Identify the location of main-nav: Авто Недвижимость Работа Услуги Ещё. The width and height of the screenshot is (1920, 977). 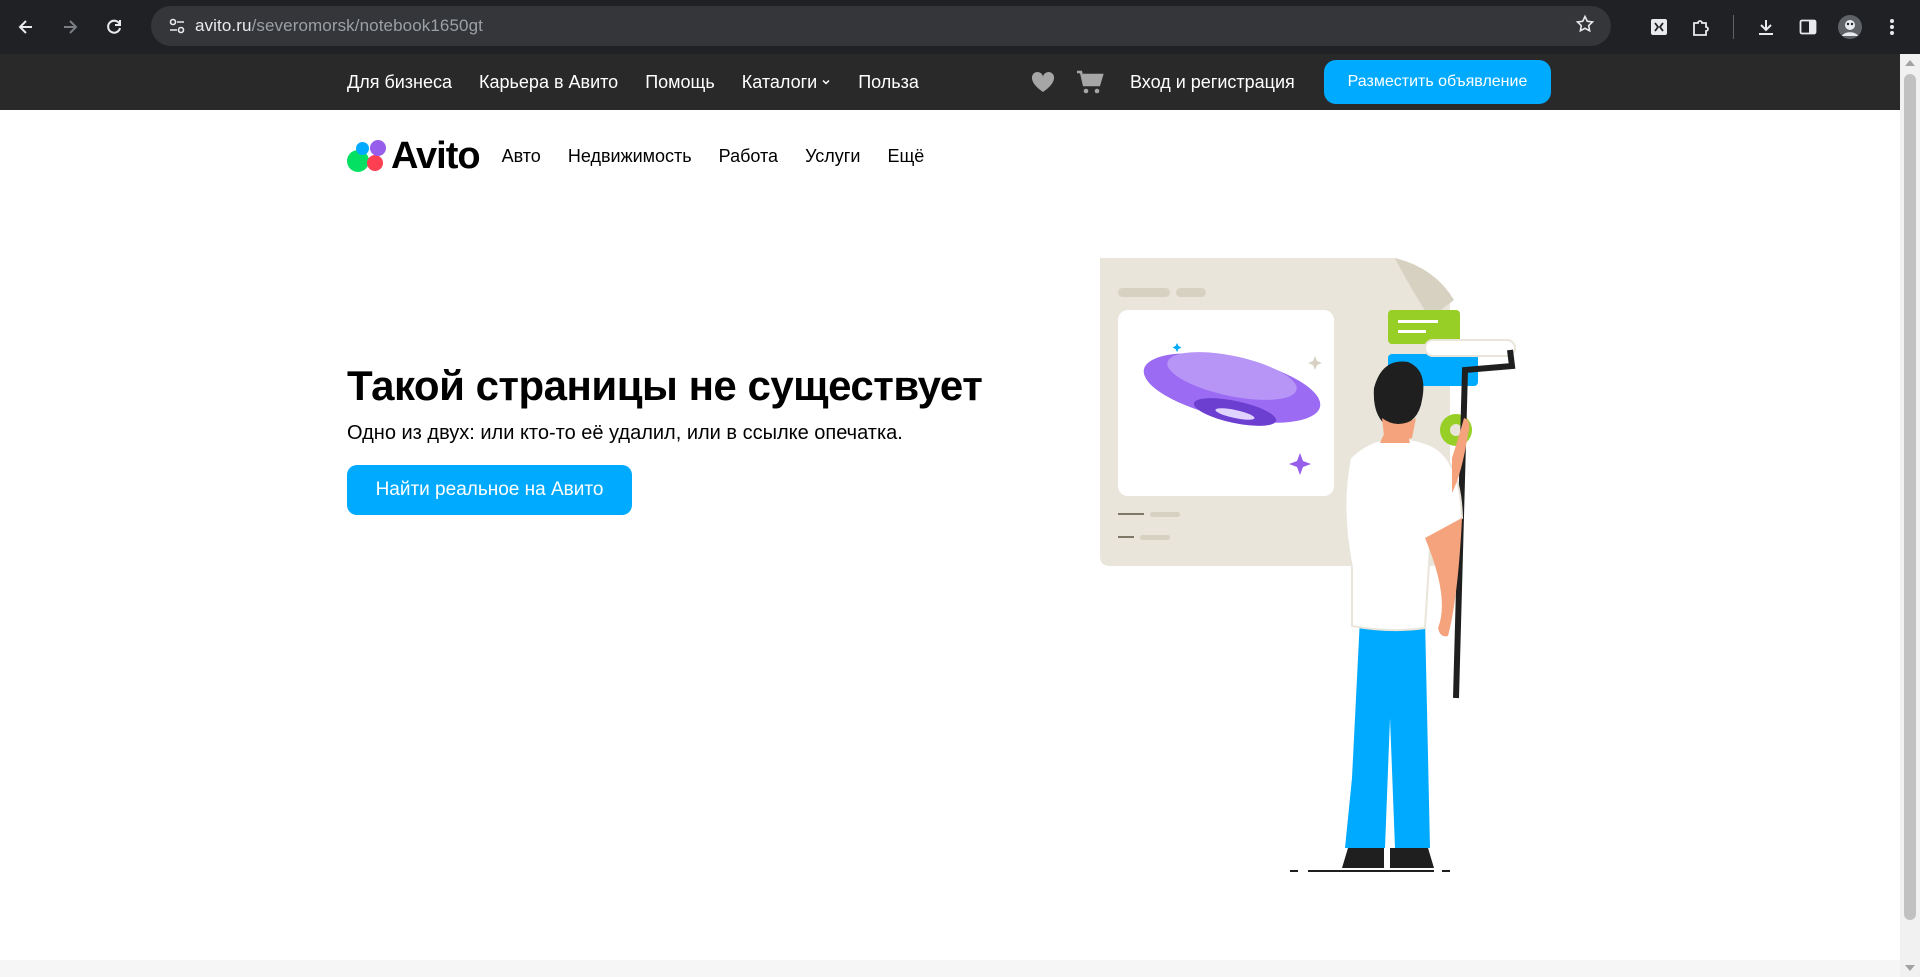
(713, 156).